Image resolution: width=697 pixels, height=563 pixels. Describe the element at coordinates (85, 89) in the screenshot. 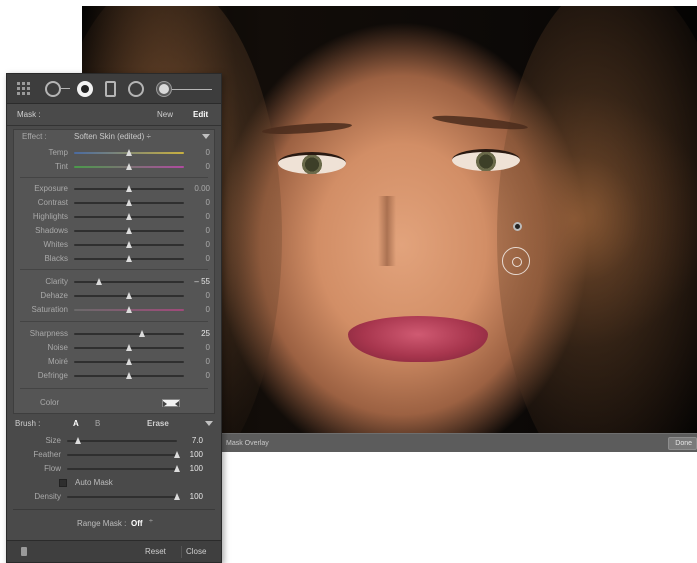

I see `red-eye-icon` at that location.